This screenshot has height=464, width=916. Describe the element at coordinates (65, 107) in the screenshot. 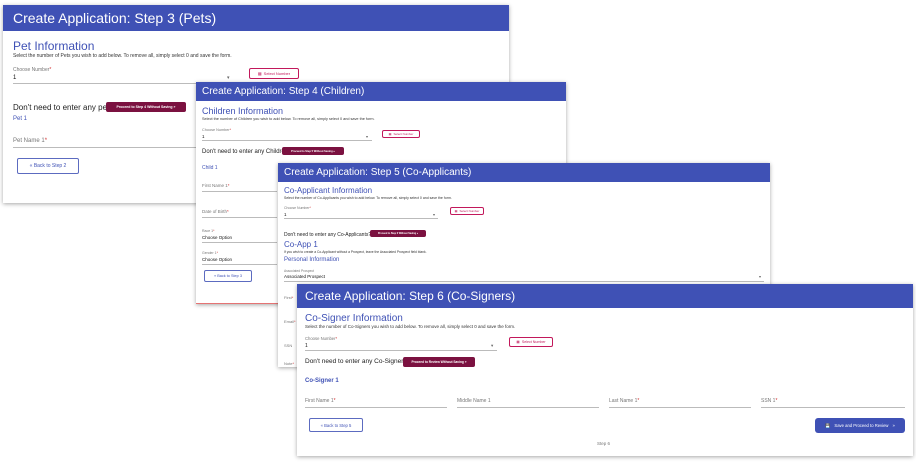

I see `step3-skip-question: Don't need to enter any pets?` at that location.